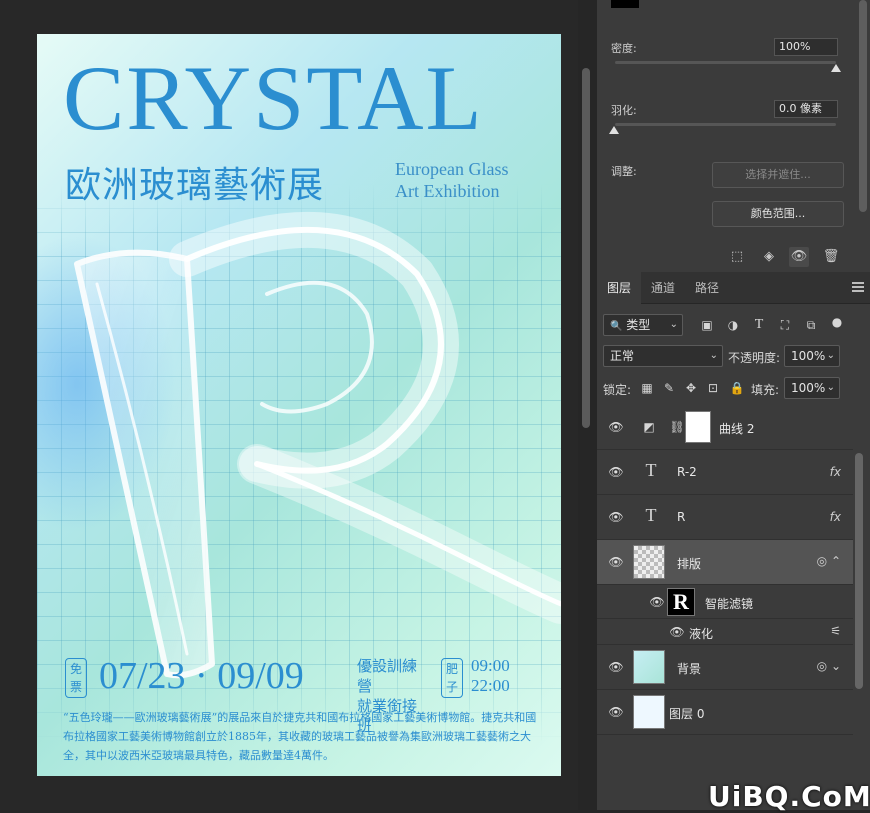  Describe the element at coordinates (619, 288) in the screenshot. I see `tab-layers: 图层` at that location.